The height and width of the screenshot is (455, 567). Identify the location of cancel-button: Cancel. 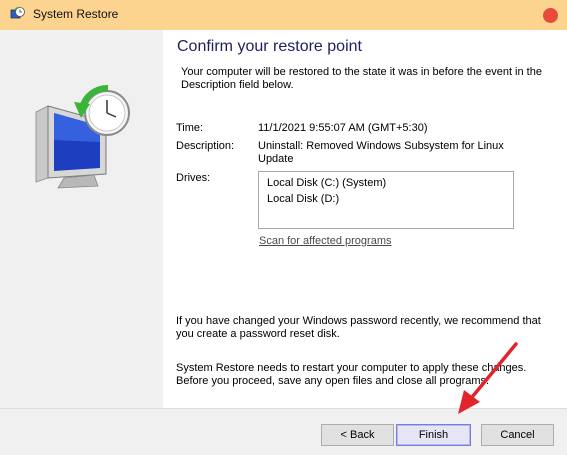
(517, 435).